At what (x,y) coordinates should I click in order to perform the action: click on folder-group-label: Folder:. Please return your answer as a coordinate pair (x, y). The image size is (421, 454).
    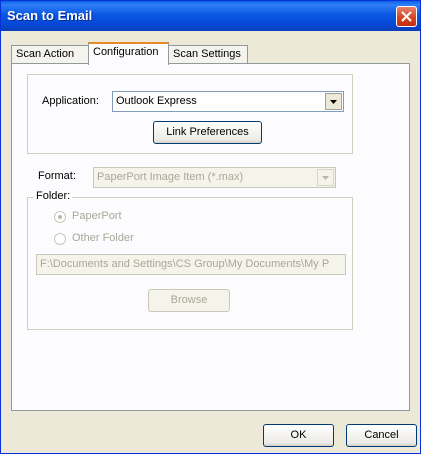
    Looking at the image, I should click on (53, 196).